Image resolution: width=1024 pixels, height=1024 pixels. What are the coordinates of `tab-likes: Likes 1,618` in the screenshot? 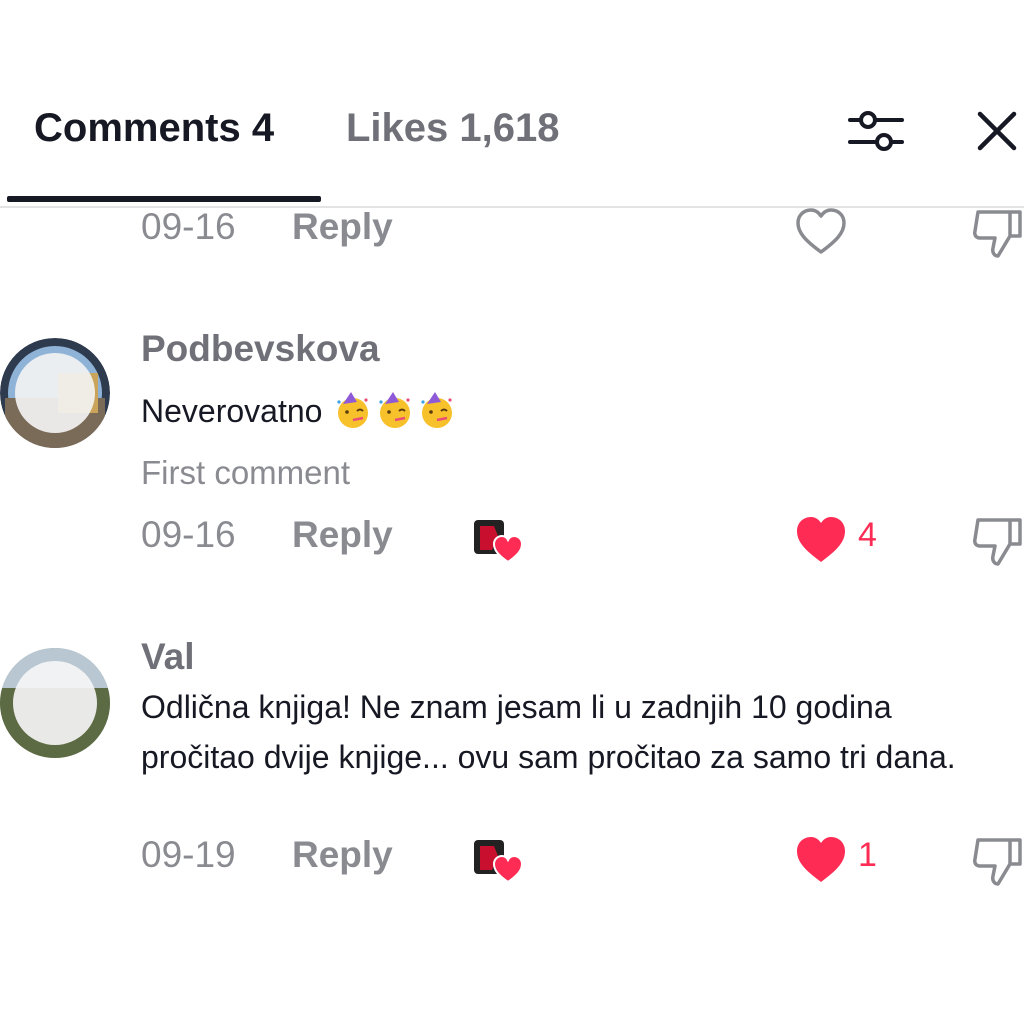 It's located at (453, 128).